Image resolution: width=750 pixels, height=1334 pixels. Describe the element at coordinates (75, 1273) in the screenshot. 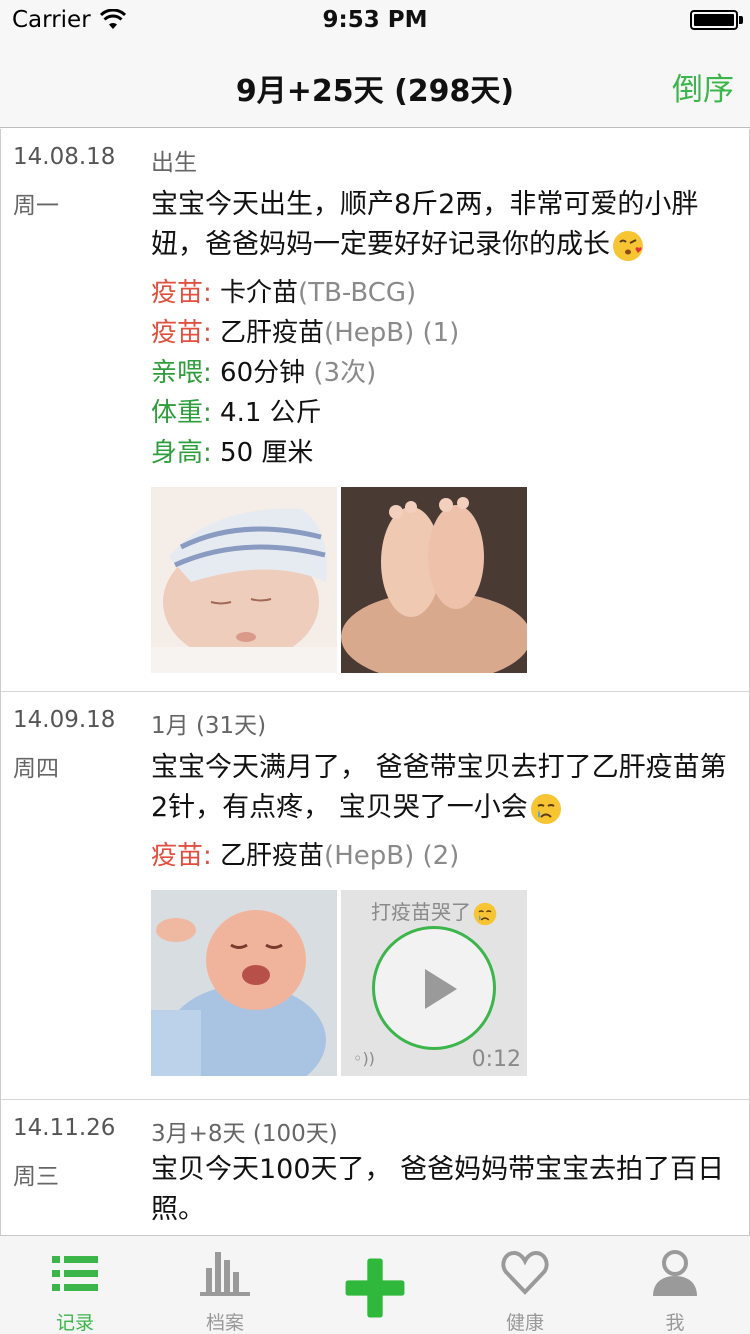

I see `list-icon` at that location.